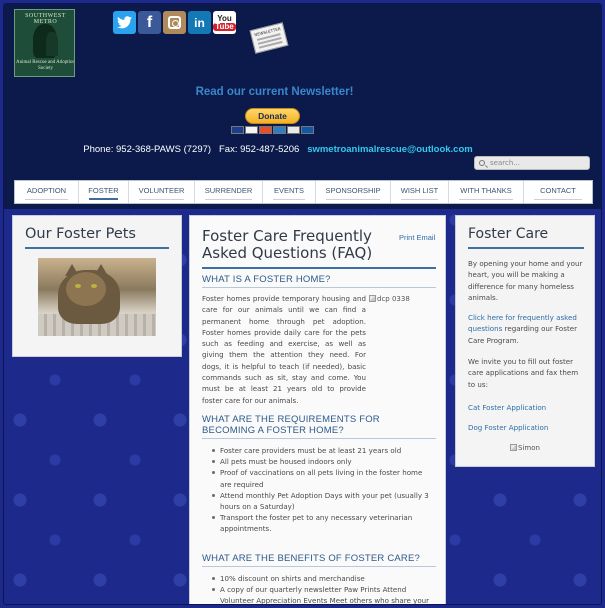 Image resolution: width=605 pixels, height=608 pixels. Describe the element at coordinates (266, 279) in the screenshot. I see `faq-heading-foster-home: WHAT IS A FOSTER HOME?` at that location.